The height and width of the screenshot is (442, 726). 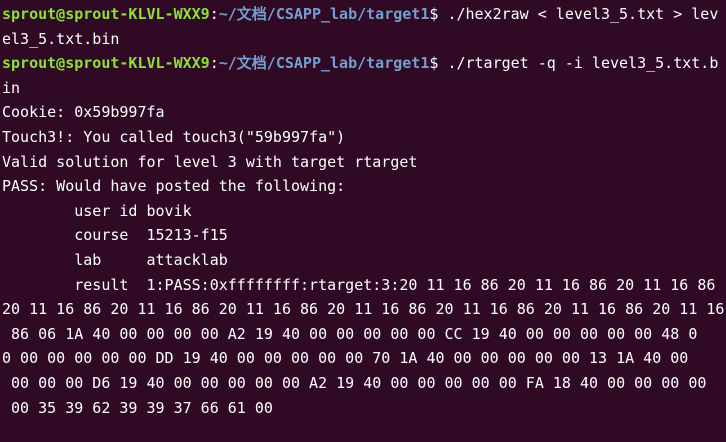 What do you see at coordinates (583, 14) in the screenshot?
I see `command-text: ./hex2raw < level3_5.txt > lev` at bounding box center [583, 14].